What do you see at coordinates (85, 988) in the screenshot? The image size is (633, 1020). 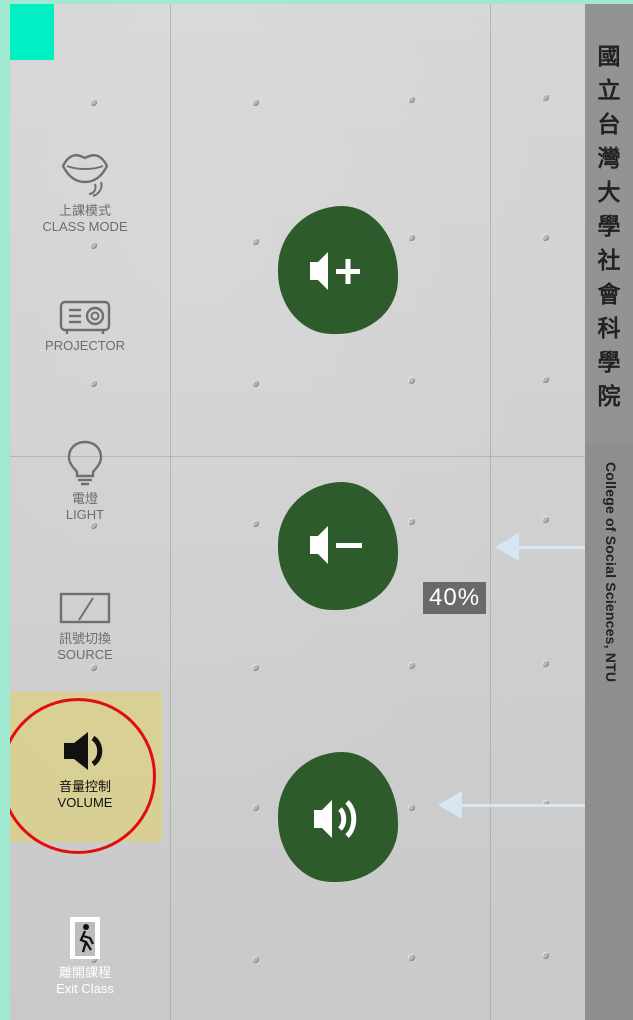 I see `sidebar-item-label-en: Exit Class` at bounding box center [85, 988].